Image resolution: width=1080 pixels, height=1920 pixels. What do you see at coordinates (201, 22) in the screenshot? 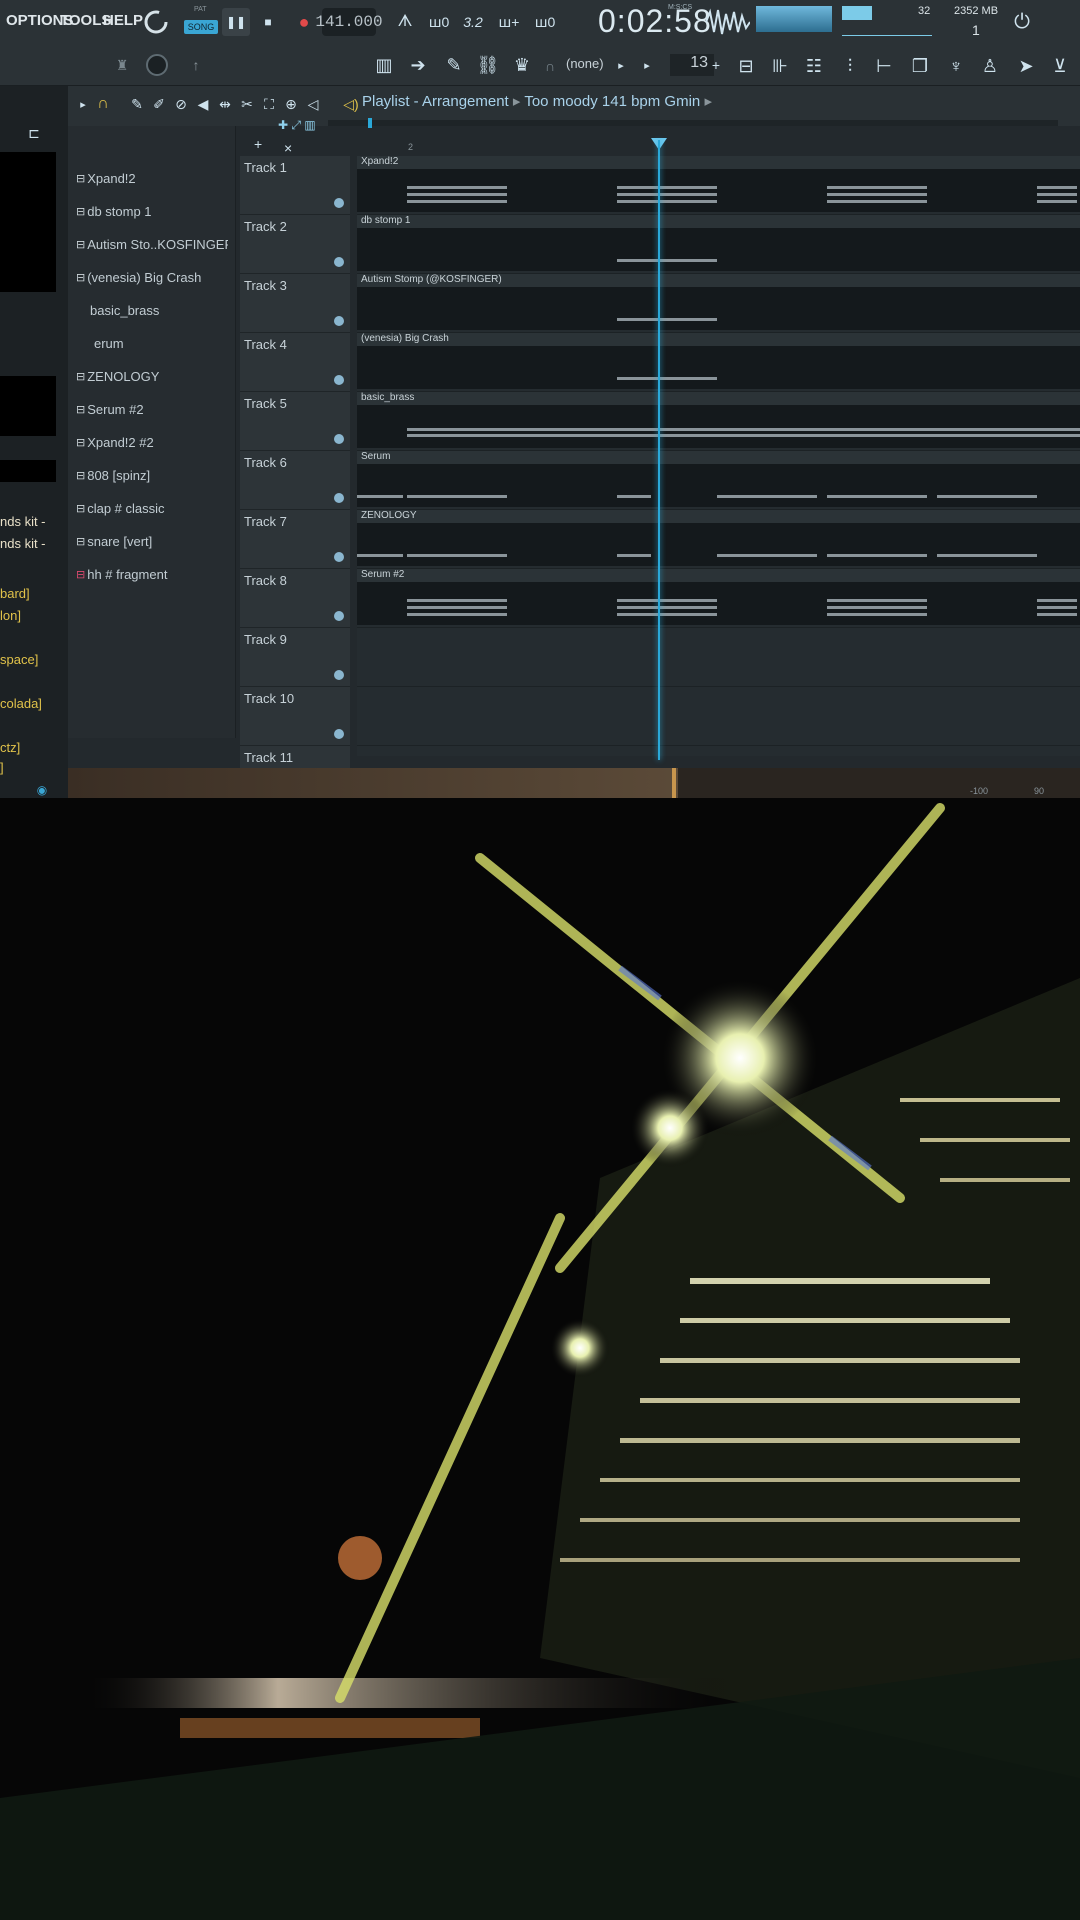
I see `pat-song-toggle: PAT SONG` at bounding box center [201, 22].